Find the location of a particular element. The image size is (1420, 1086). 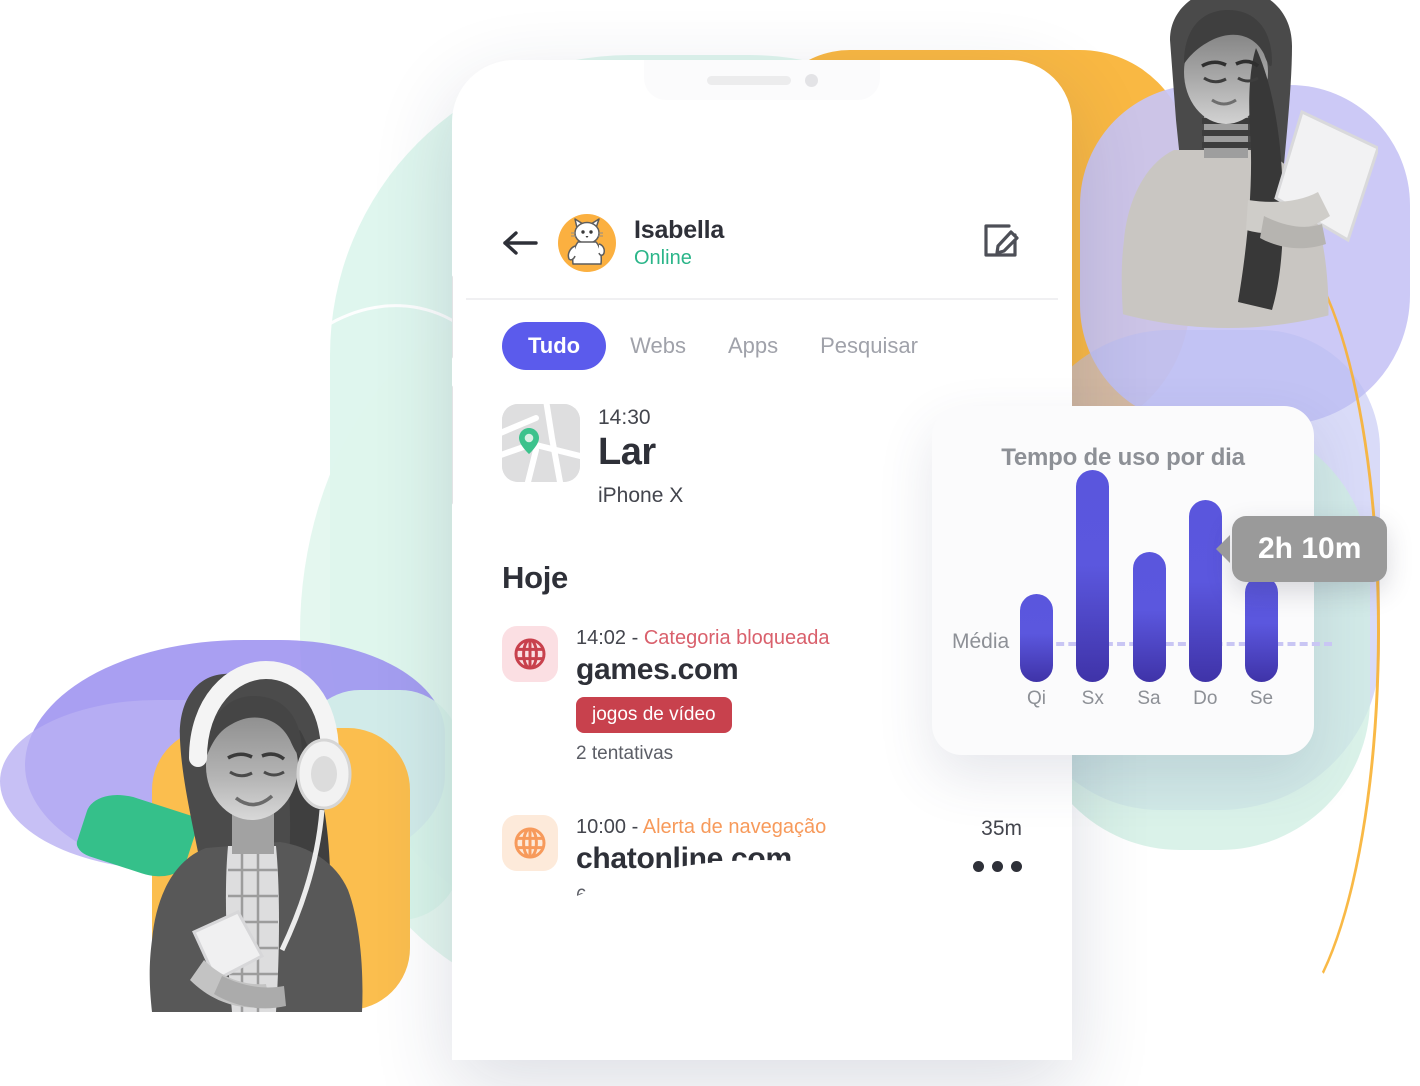

more-dots-icon is located at coordinates (997, 866).